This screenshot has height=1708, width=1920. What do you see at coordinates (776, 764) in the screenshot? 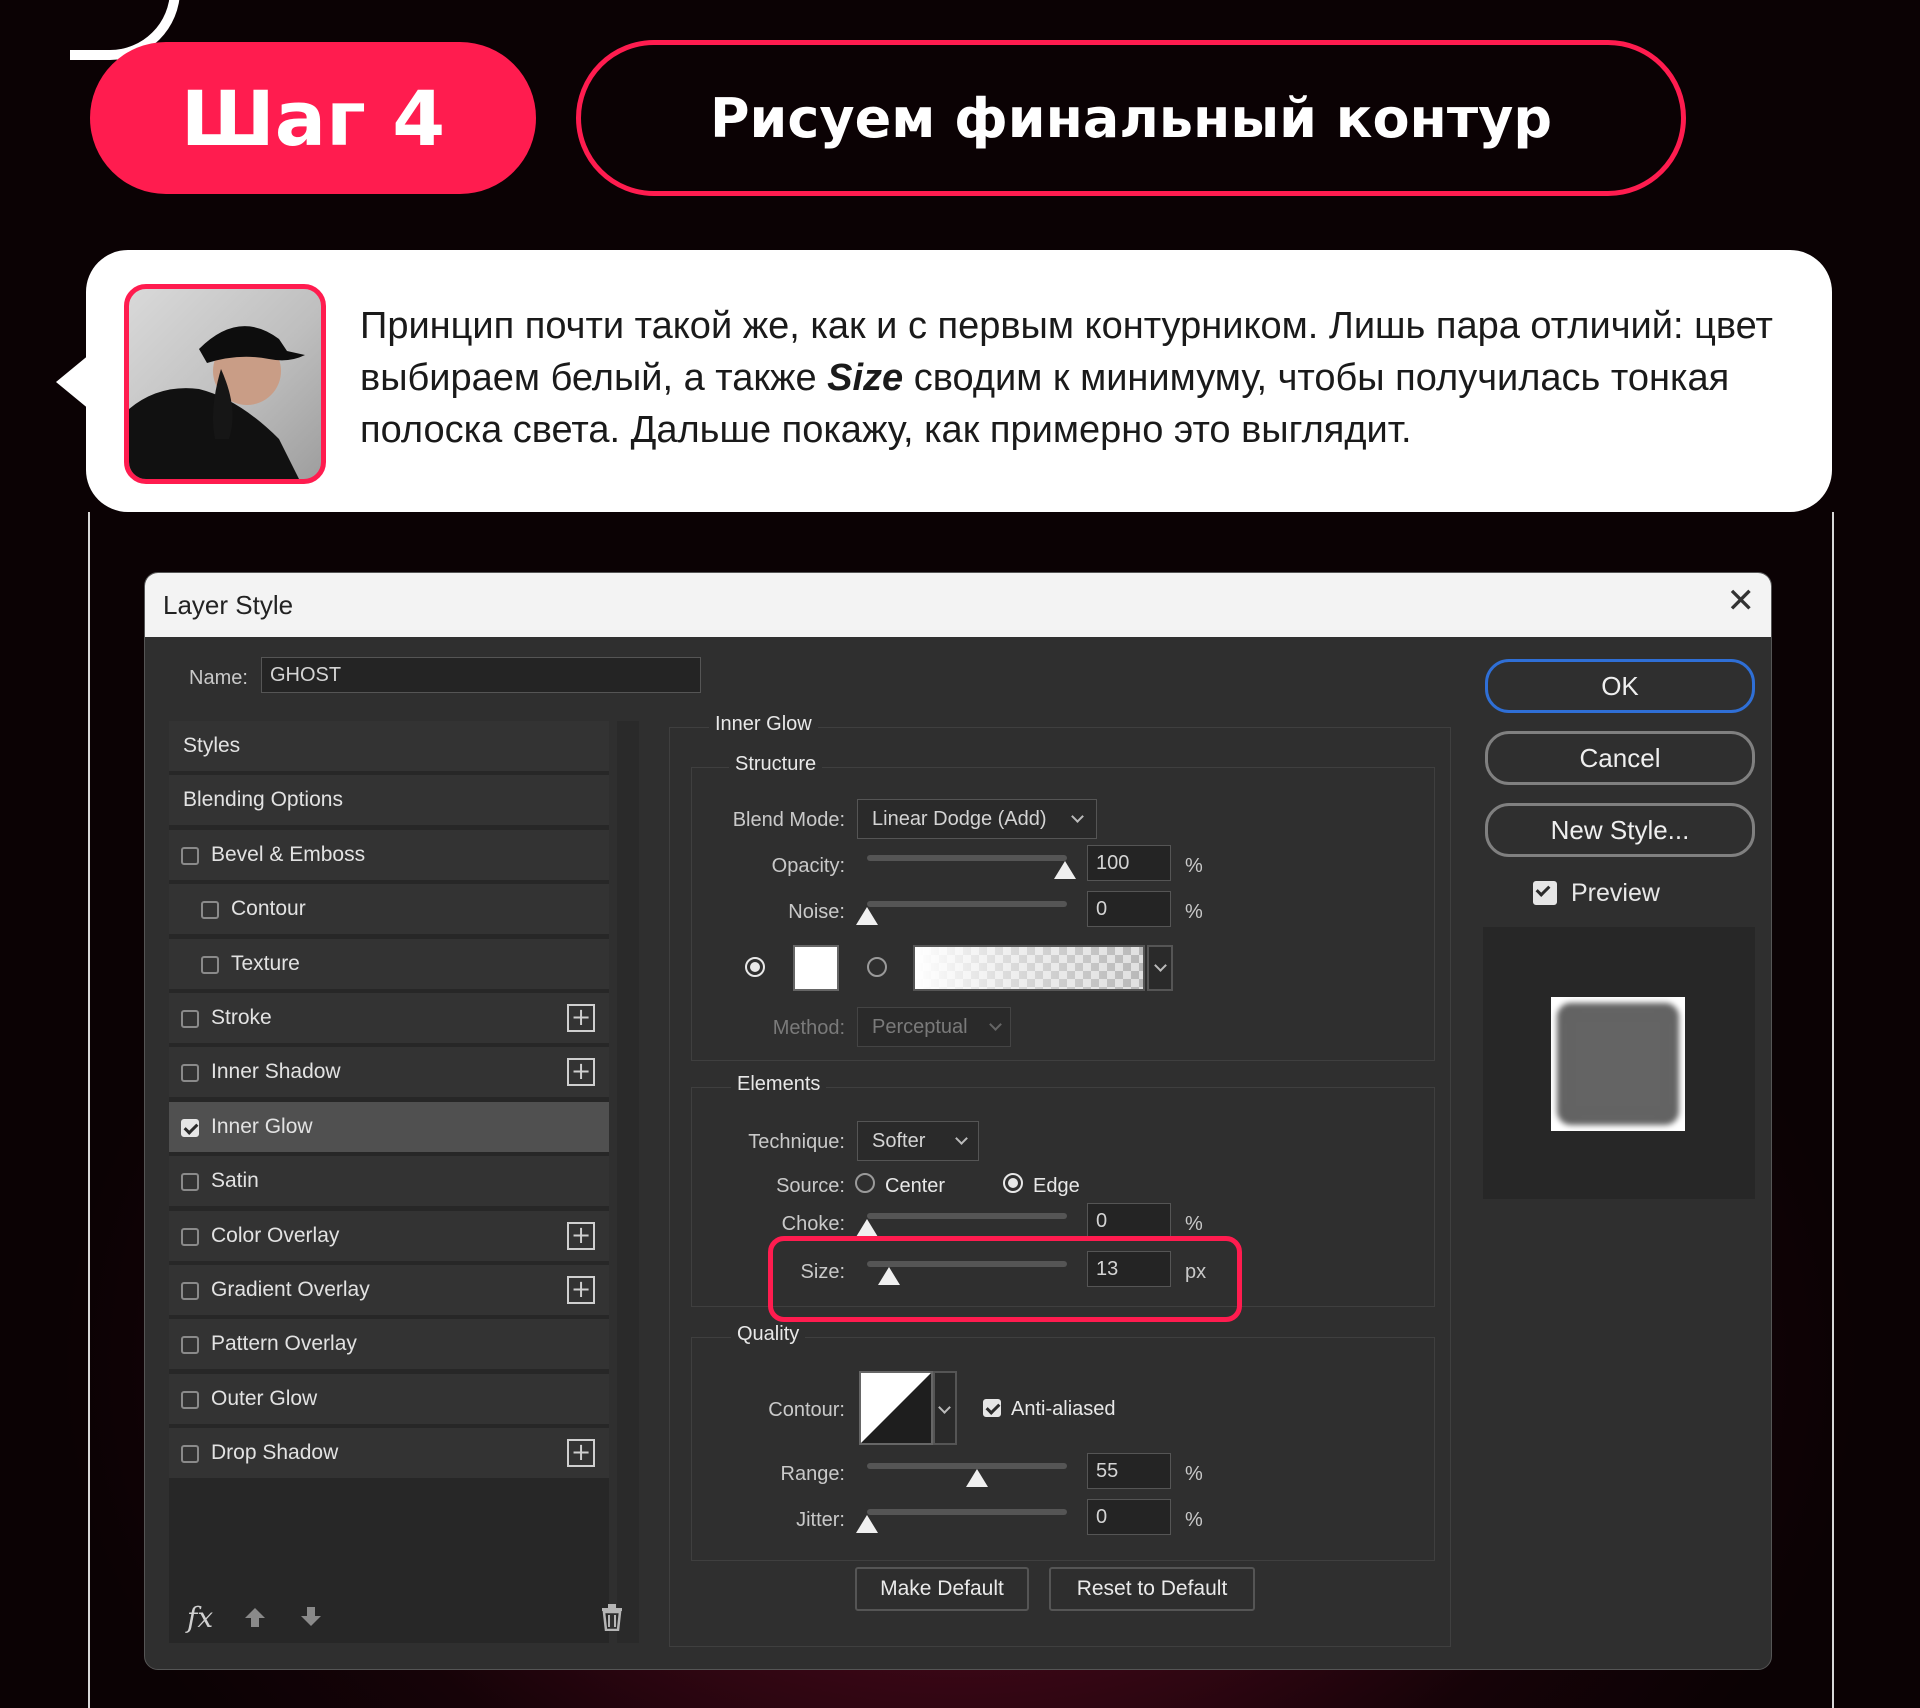
I see `structure-title: Structure` at bounding box center [776, 764].